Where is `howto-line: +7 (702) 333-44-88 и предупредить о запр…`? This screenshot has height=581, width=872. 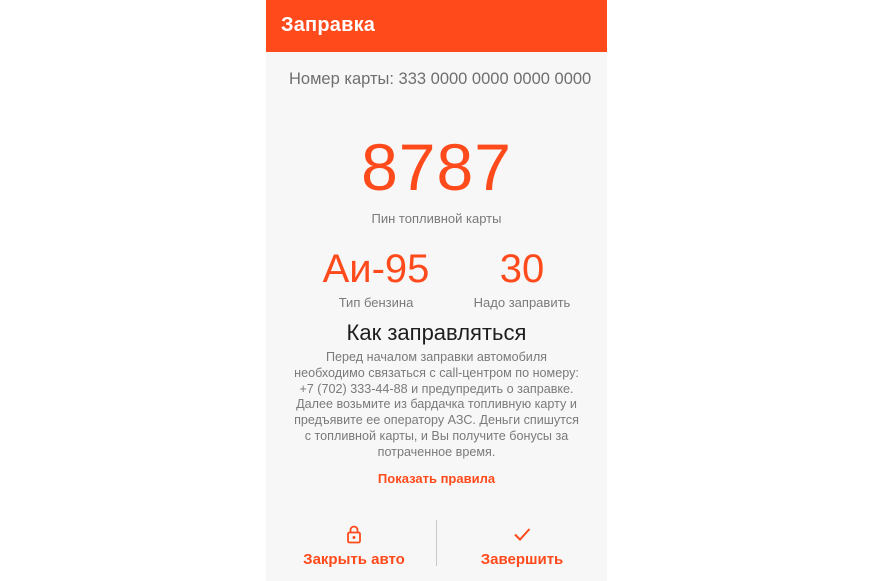 howto-line: +7 (702) 333-44-88 и предупредить о запр… is located at coordinates (436, 388).